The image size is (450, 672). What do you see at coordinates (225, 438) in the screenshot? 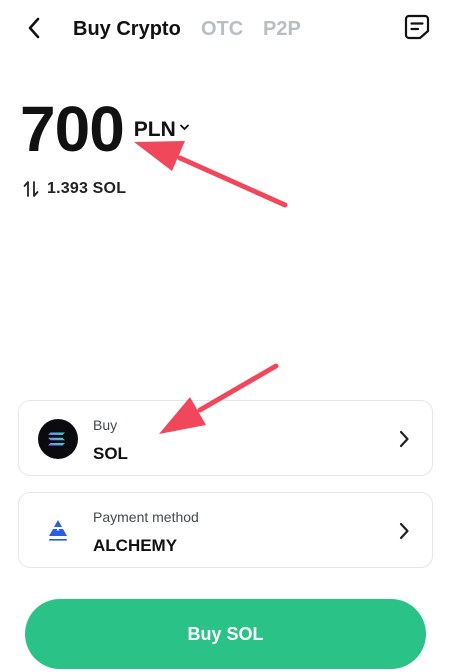
I see `buy-asset-selector: Buy SOL` at bounding box center [225, 438].